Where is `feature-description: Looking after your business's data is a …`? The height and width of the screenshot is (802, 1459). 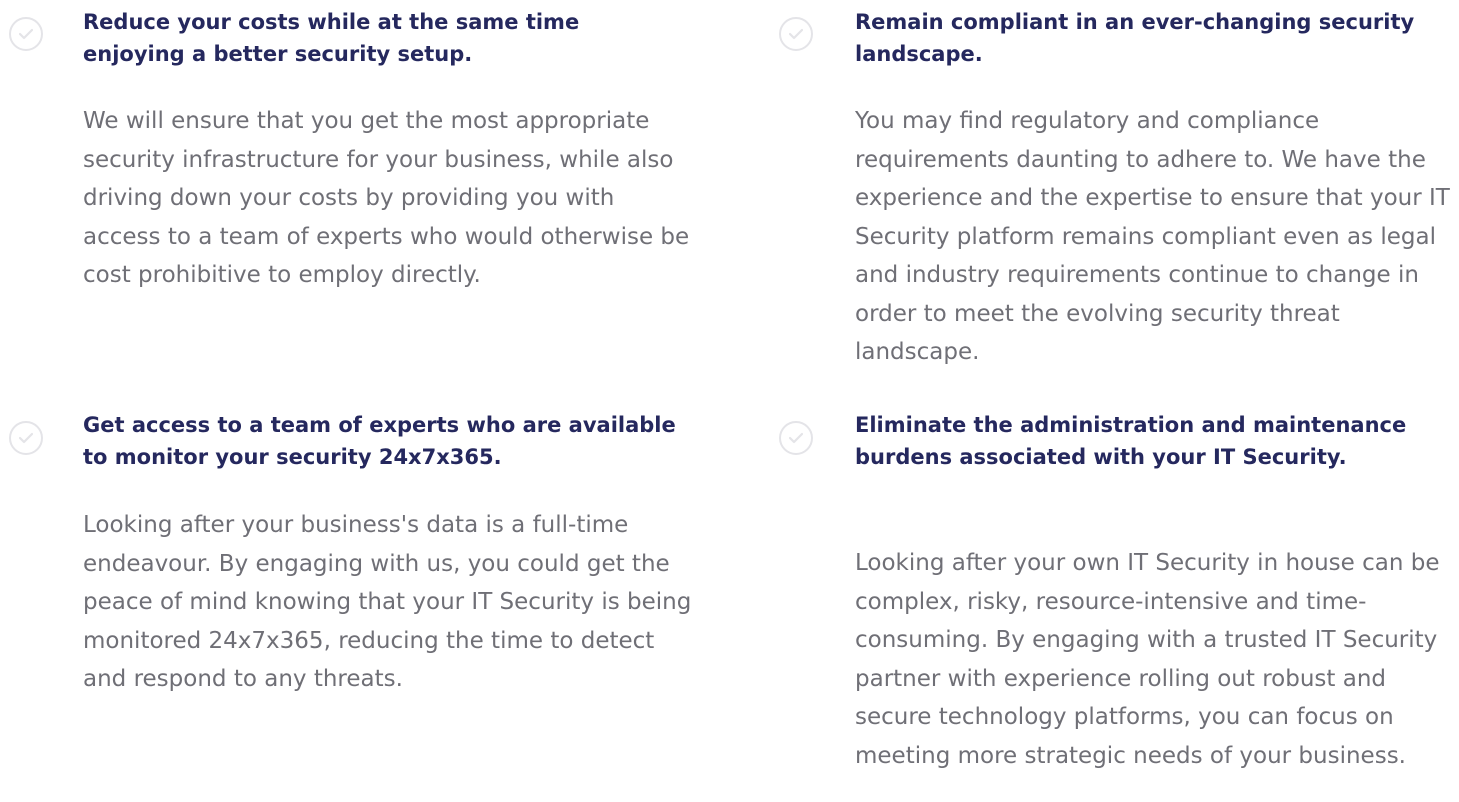 feature-description: Looking after your business's data is a … is located at coordinates (387, 602).